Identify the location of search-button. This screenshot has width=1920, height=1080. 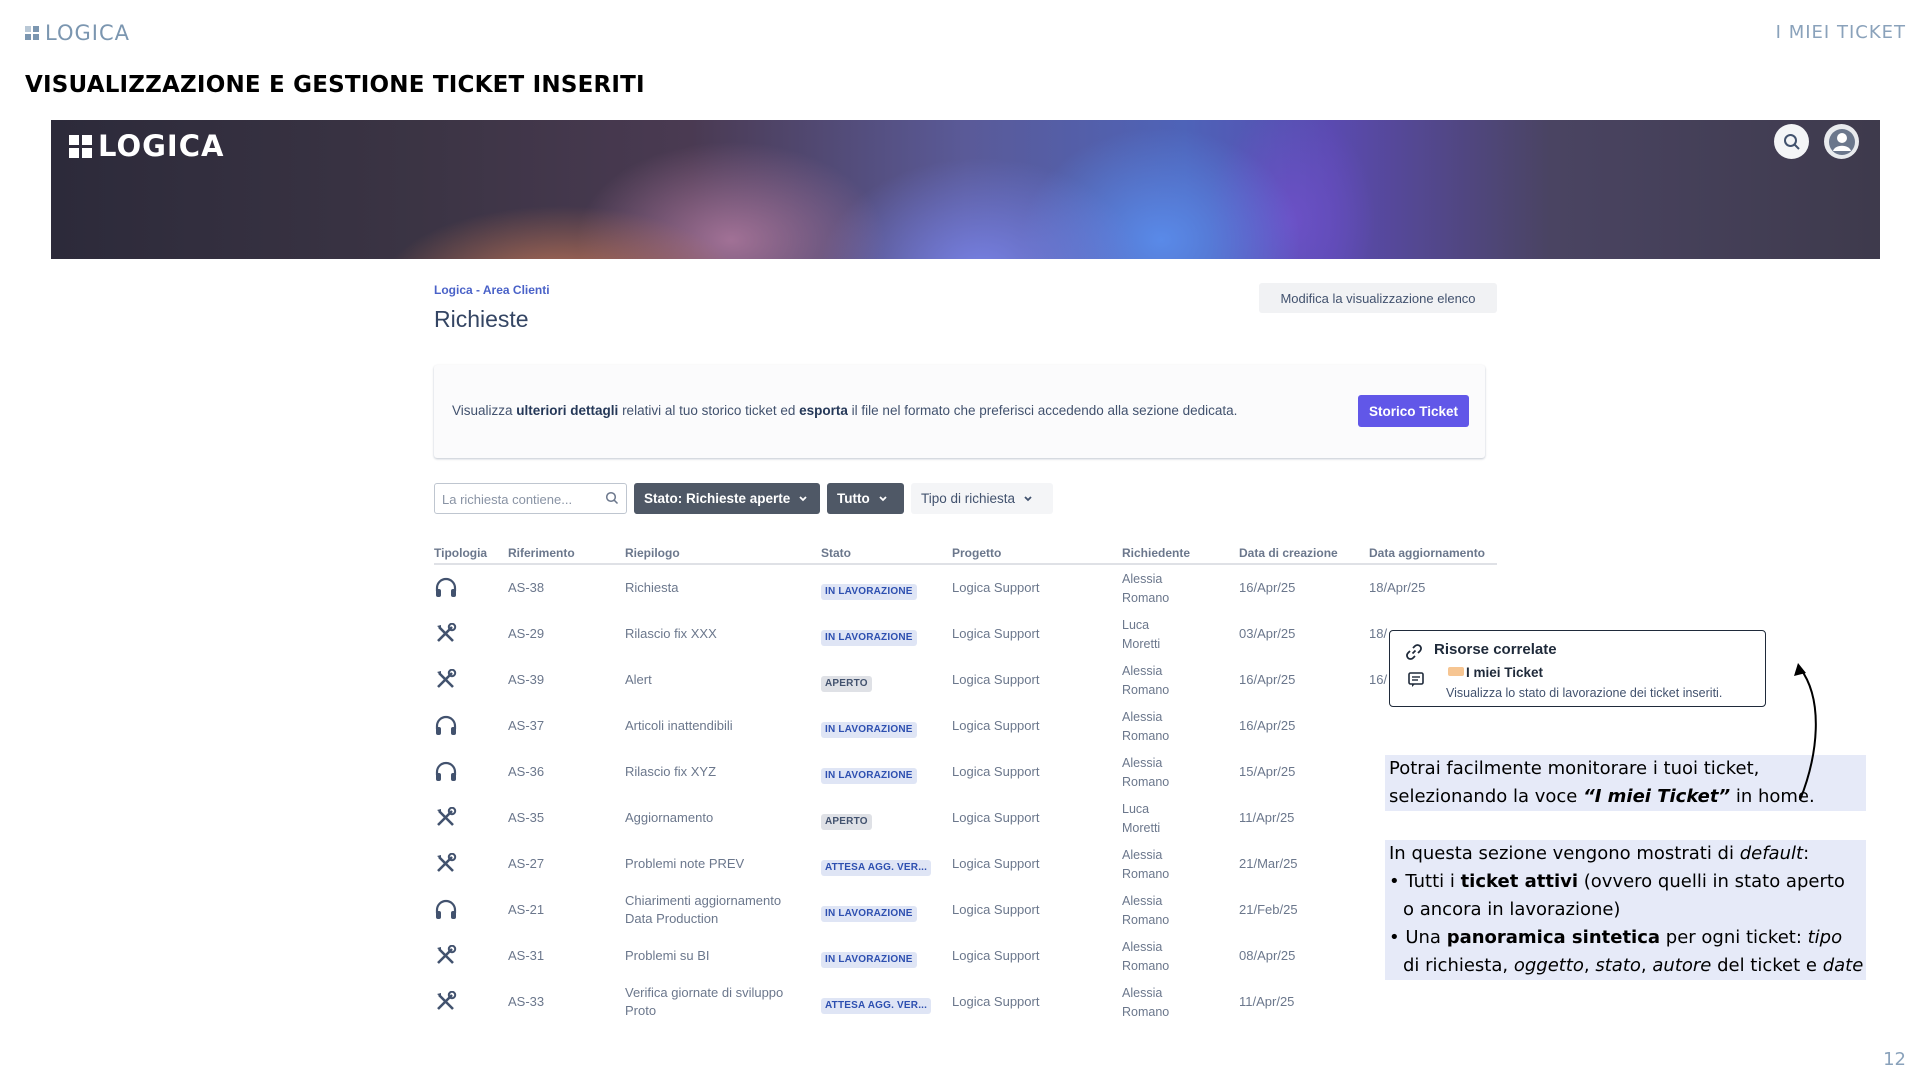
(1791, 141).